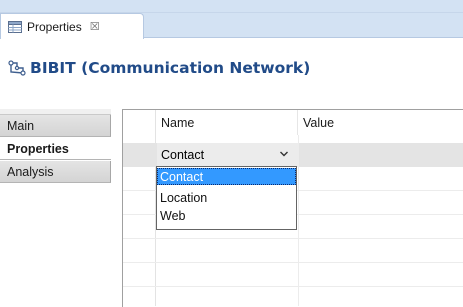 This screenshot has height=307, width=463. Describe the element at coordinates (226, 215) in the screenshot. I see `dropdown-option-web: Web` at that location.